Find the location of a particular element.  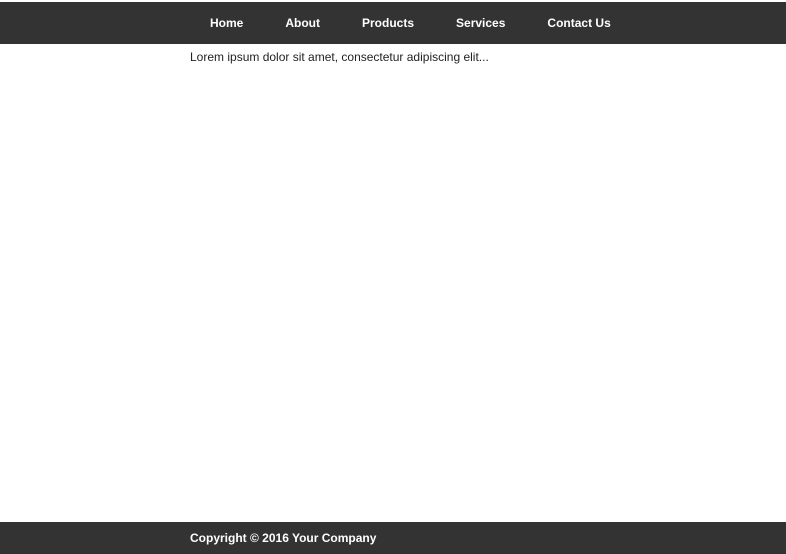

nav-item-home: Home is located at coordinates (226, 23).